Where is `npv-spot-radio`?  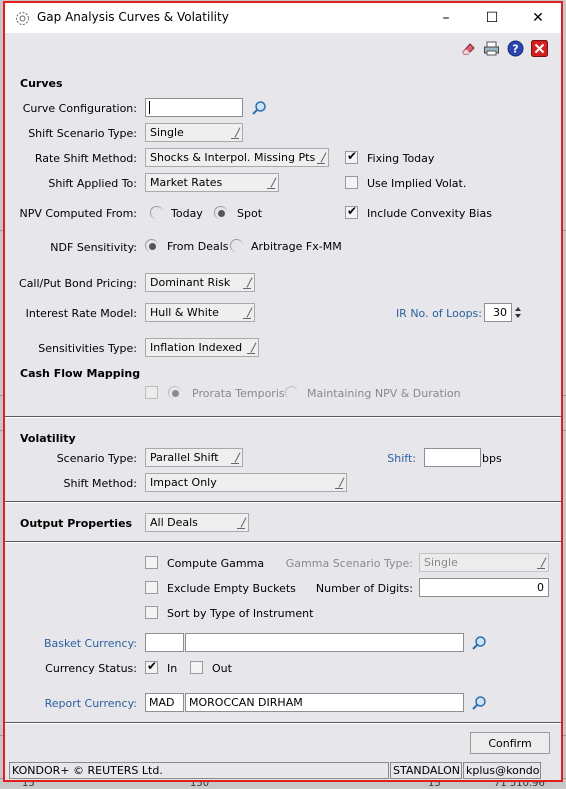 npv-spot-radio is located at coordinates (220, 212).